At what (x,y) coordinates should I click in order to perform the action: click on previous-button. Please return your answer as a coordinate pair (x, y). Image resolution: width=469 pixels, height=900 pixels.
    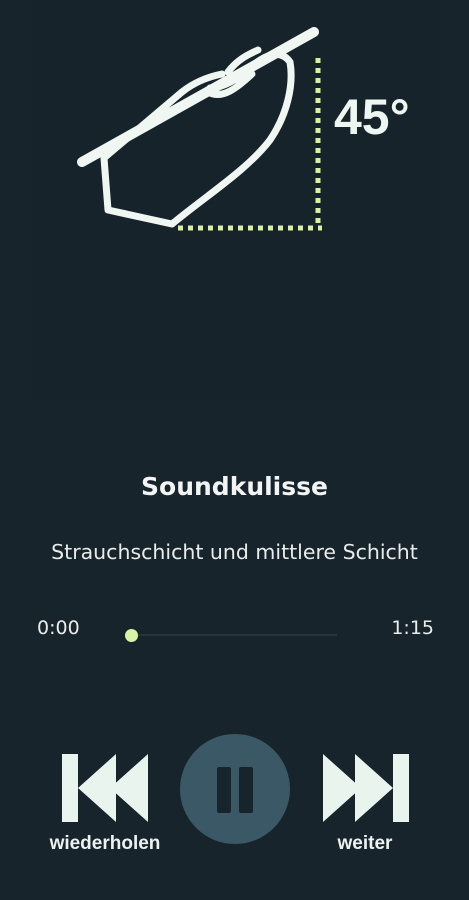
    Looking at the image, I should click on (106, 788).